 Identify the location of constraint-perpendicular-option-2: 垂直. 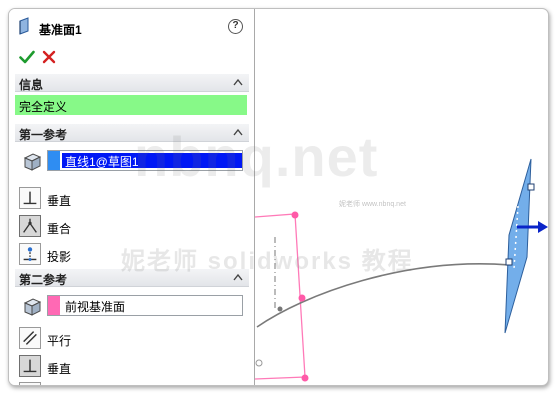
(119, 367).